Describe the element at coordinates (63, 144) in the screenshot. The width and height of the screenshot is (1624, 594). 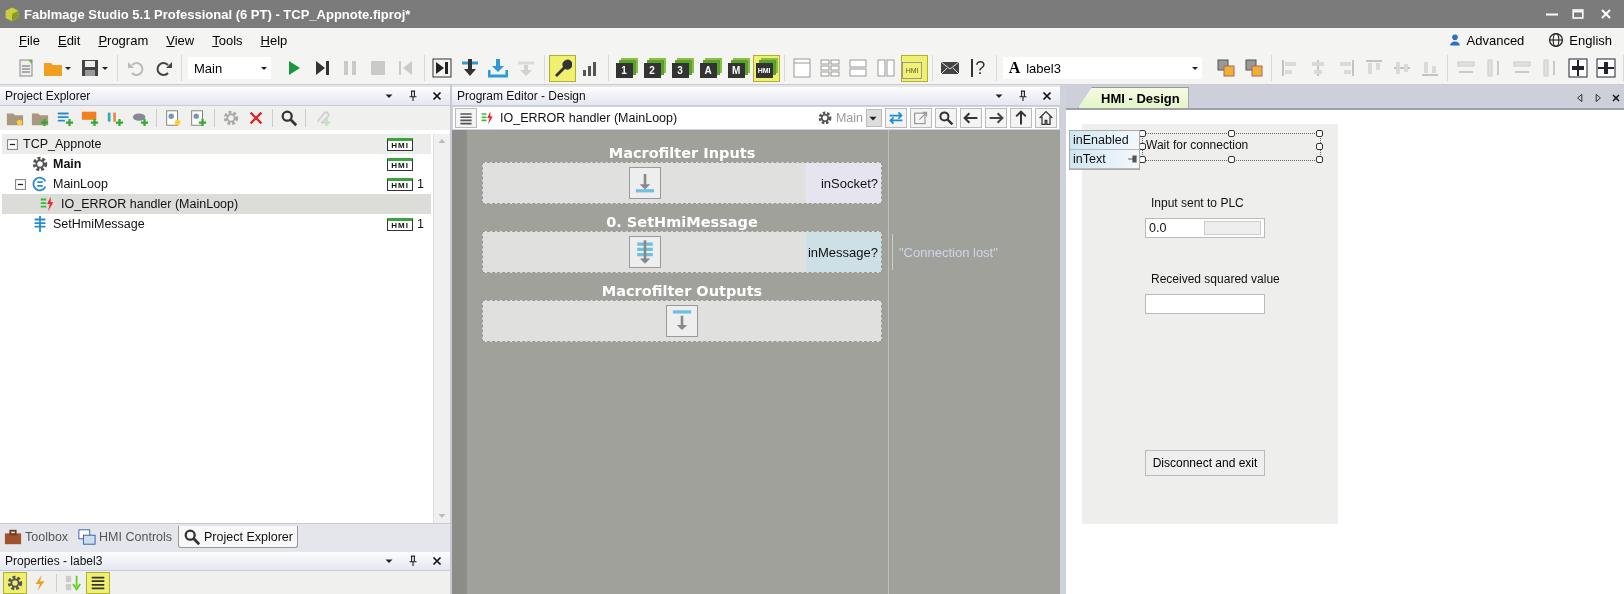
I see `item-label: TCP_Appnote` at that location.